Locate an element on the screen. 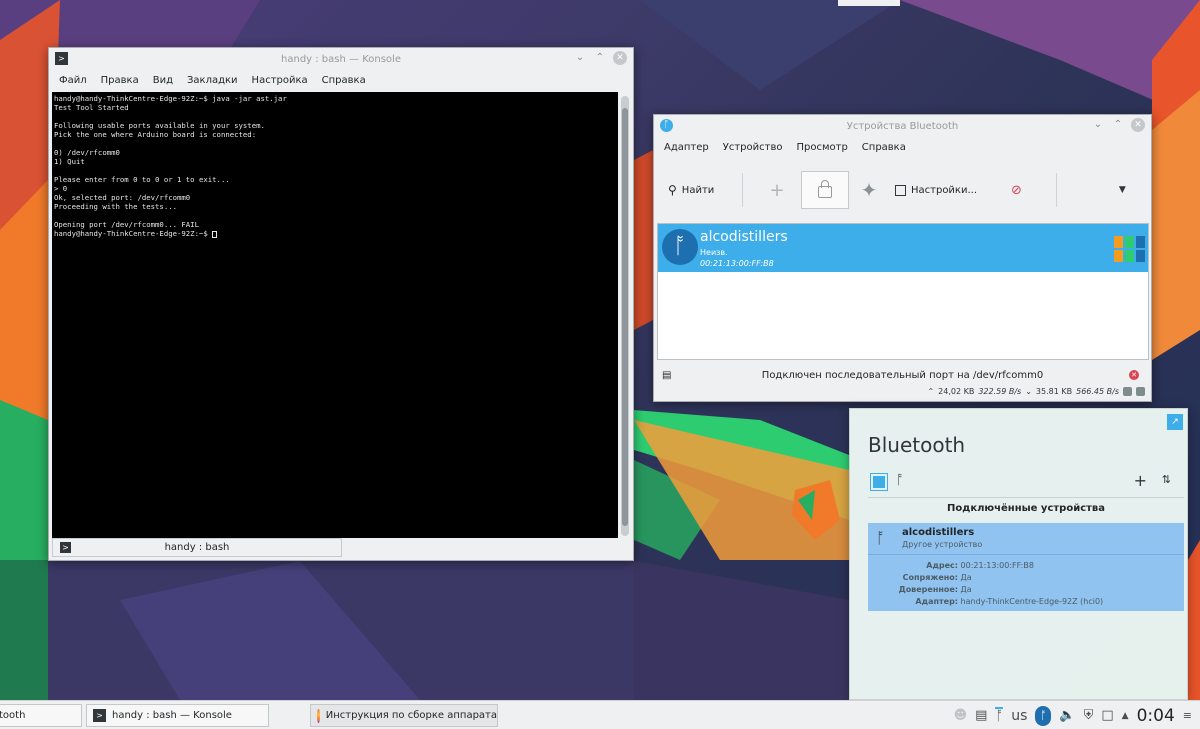 The image size is (1200, 729). upload-total: 24,02 KB is located at coordinates (956, 391).